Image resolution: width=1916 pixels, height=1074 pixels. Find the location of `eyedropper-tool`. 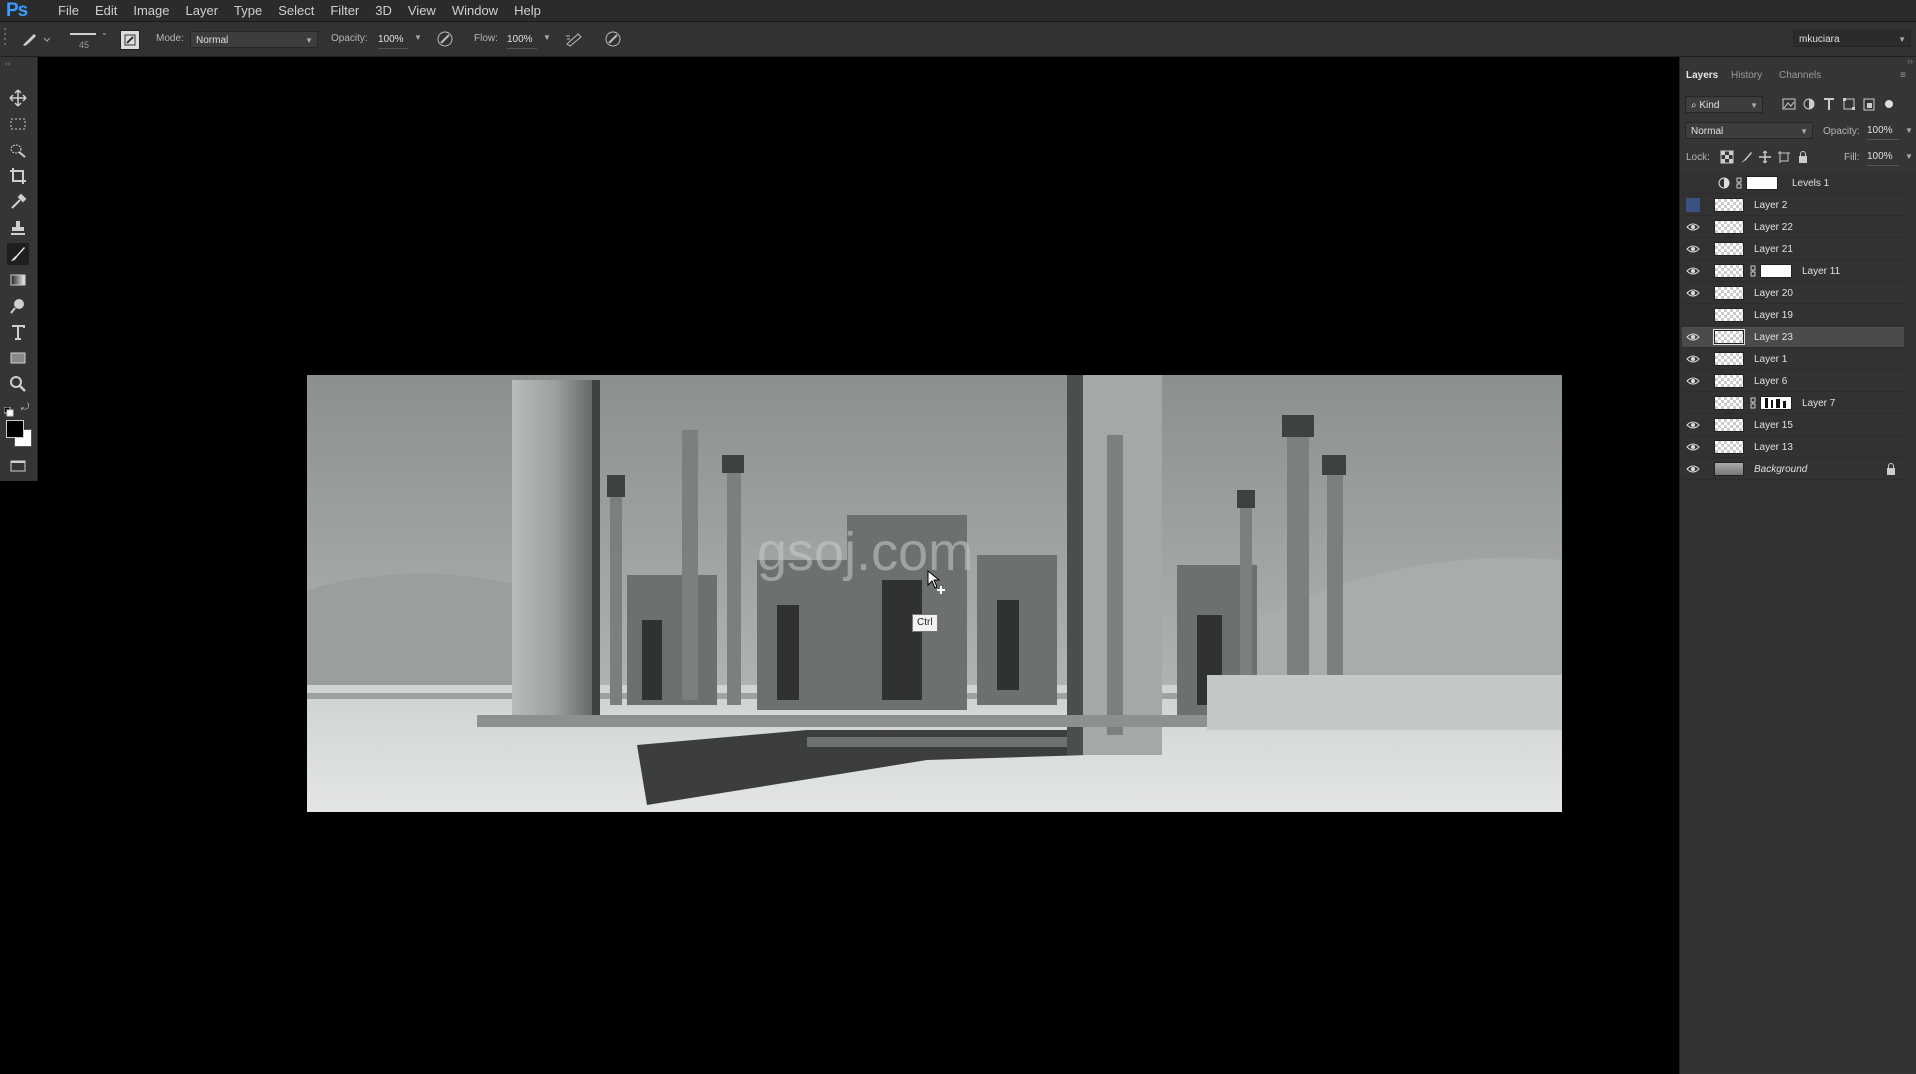

eyedropper-tool is located at coordinates (18, 202).